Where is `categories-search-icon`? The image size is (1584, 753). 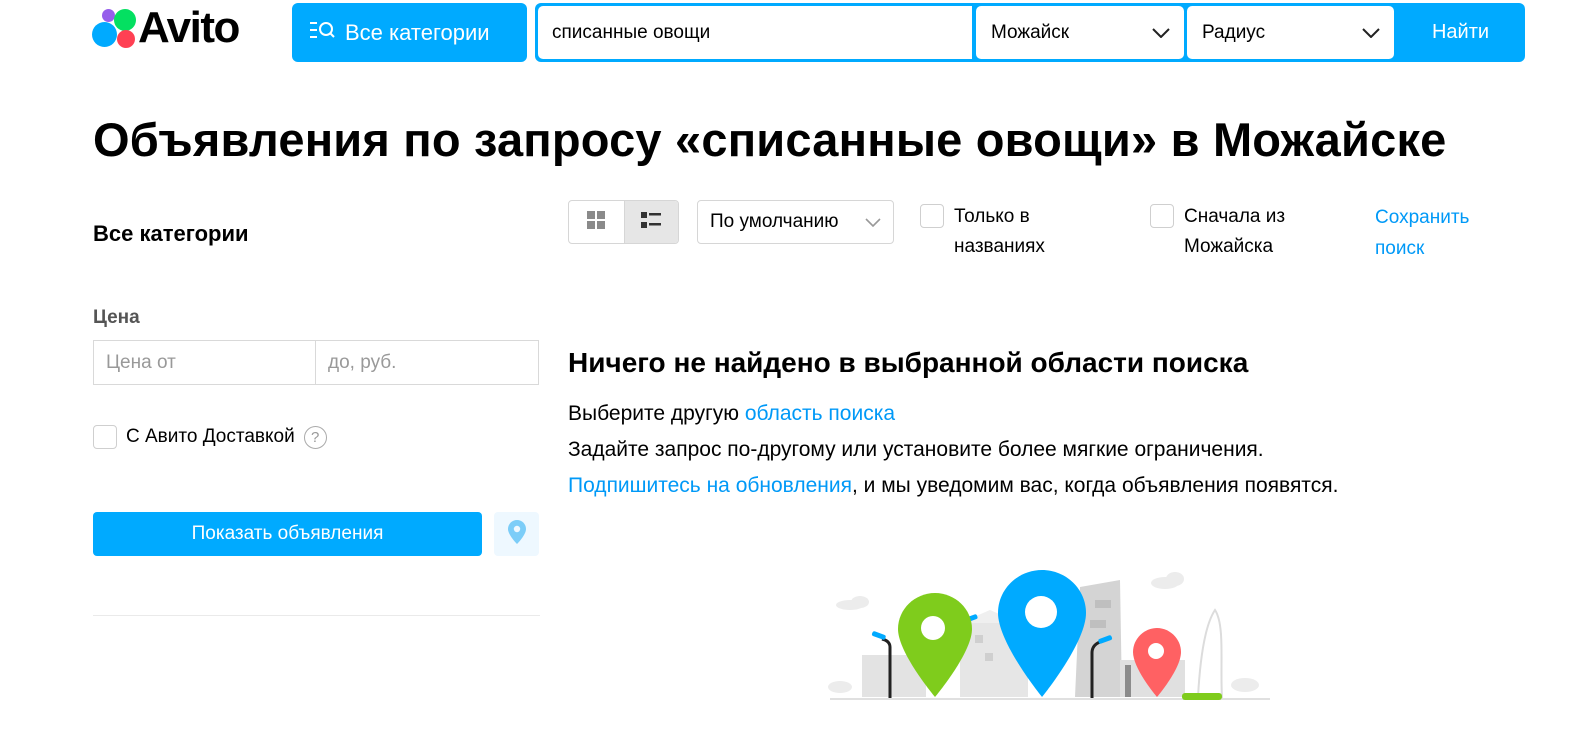
categories-search-icon is located at coordinates (322, 33).